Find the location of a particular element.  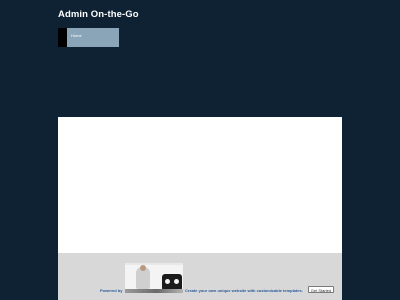

promo-person-head is located at coordinates (143, 268).